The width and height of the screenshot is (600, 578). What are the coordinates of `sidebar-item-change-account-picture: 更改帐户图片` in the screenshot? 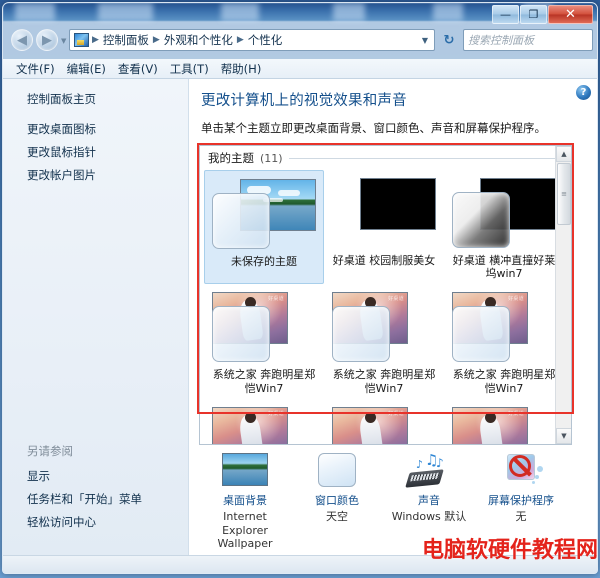 It's located at (107, 175).